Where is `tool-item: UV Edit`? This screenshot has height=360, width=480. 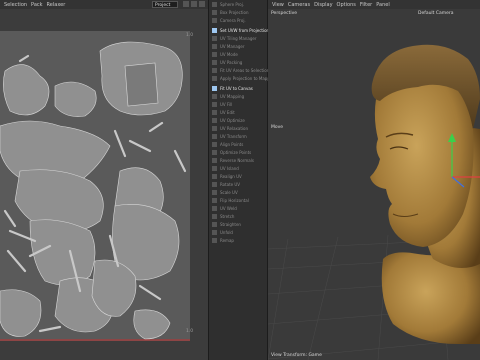 tool-item: UV Edit is located at coordinates (238, 112).